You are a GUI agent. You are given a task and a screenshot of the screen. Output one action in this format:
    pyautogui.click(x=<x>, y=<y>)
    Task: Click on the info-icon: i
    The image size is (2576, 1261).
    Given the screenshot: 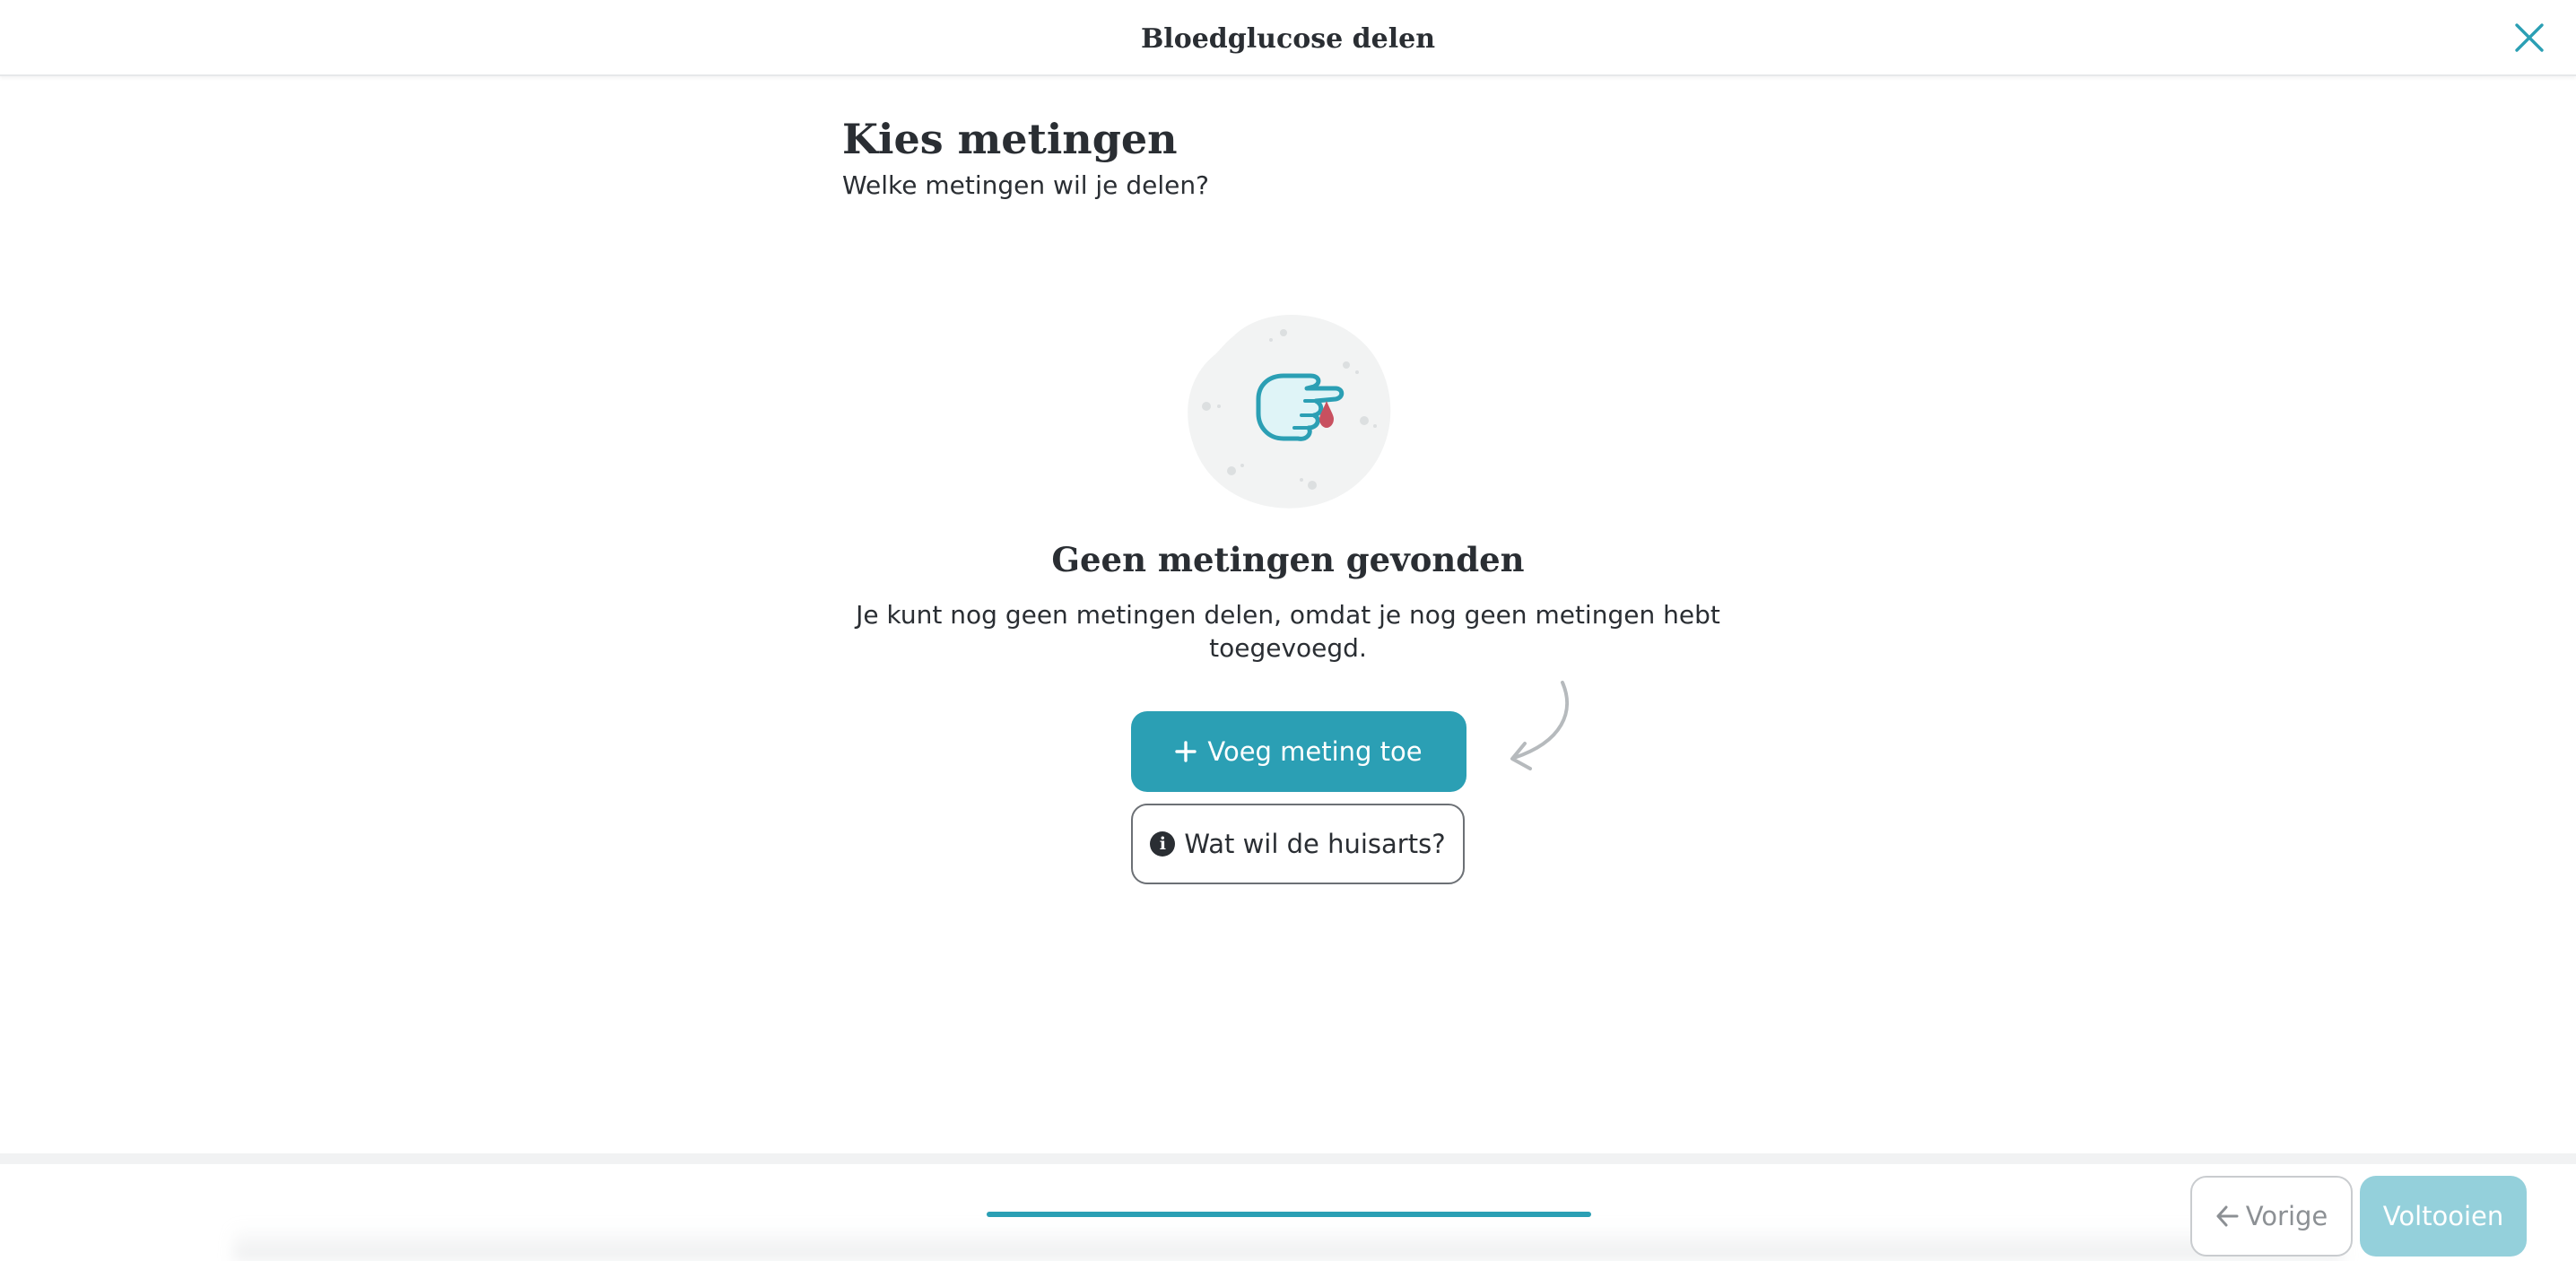 What is the action you would take?
    pyautogui.click(x=1163, y=844)
    